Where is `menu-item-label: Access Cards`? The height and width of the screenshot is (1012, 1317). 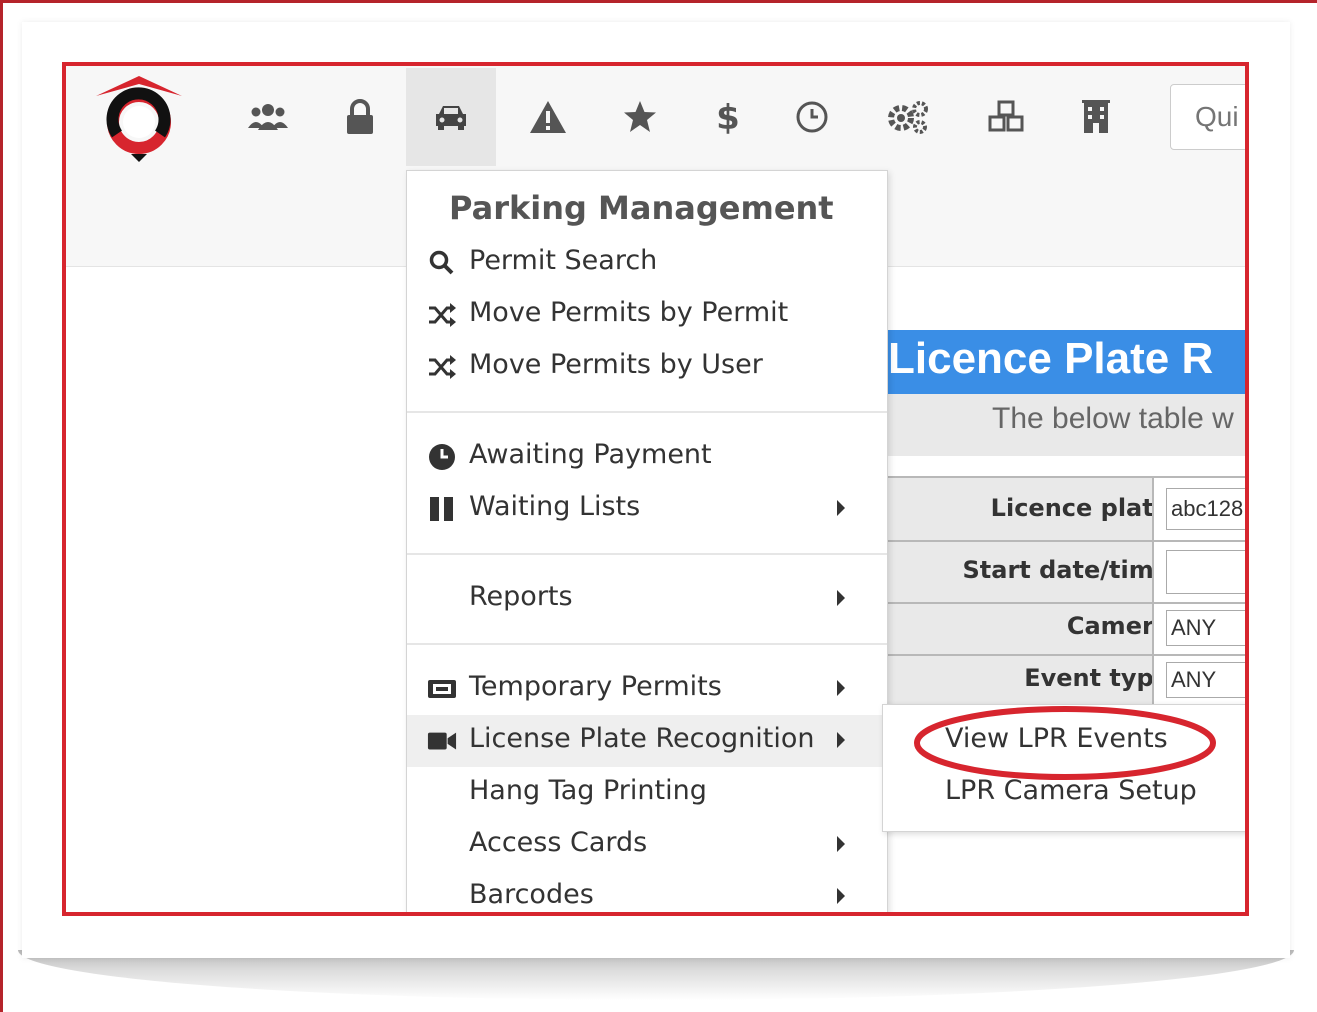 menu-item-label: Access Cards is located at coordinates (558, 842).